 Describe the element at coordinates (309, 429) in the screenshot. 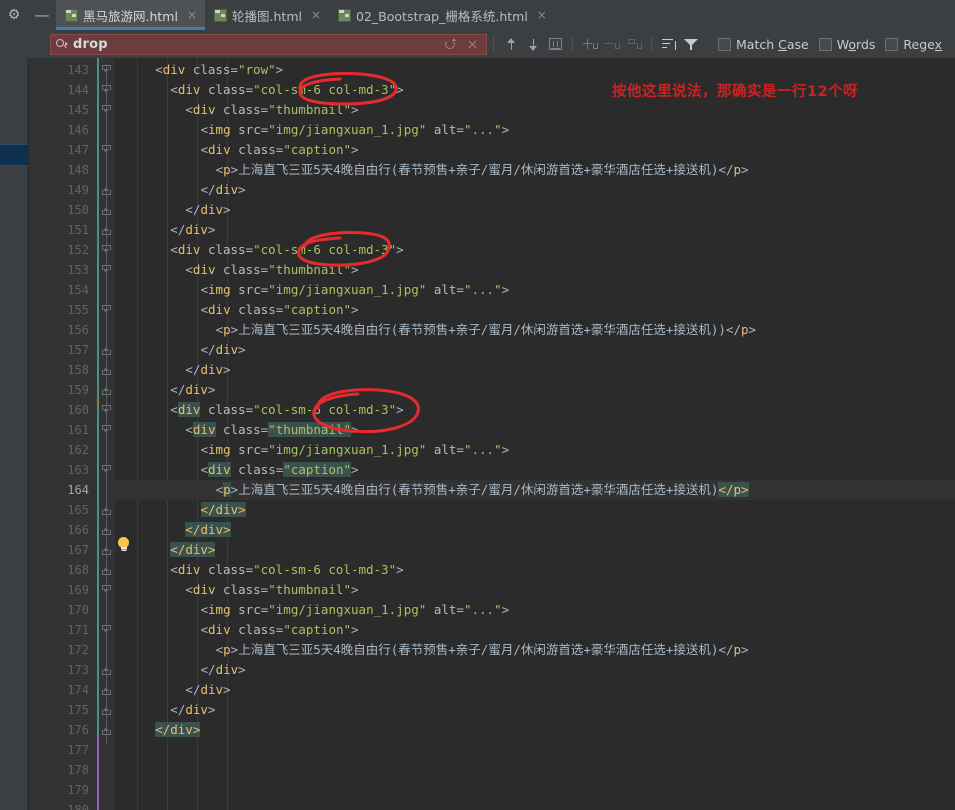

I see `code-token-highlighted: "thumbnail"` at that location.